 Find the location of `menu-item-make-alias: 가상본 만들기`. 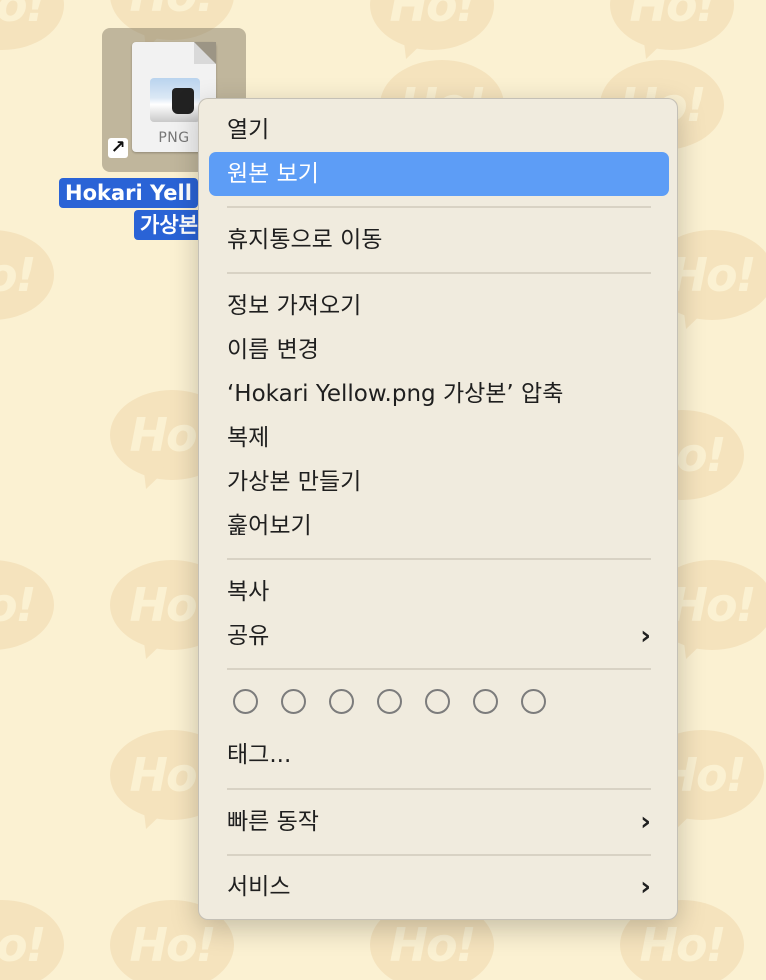

menu-item-make-alias: 가상본 만들기 is located at coordinates (439, 482).